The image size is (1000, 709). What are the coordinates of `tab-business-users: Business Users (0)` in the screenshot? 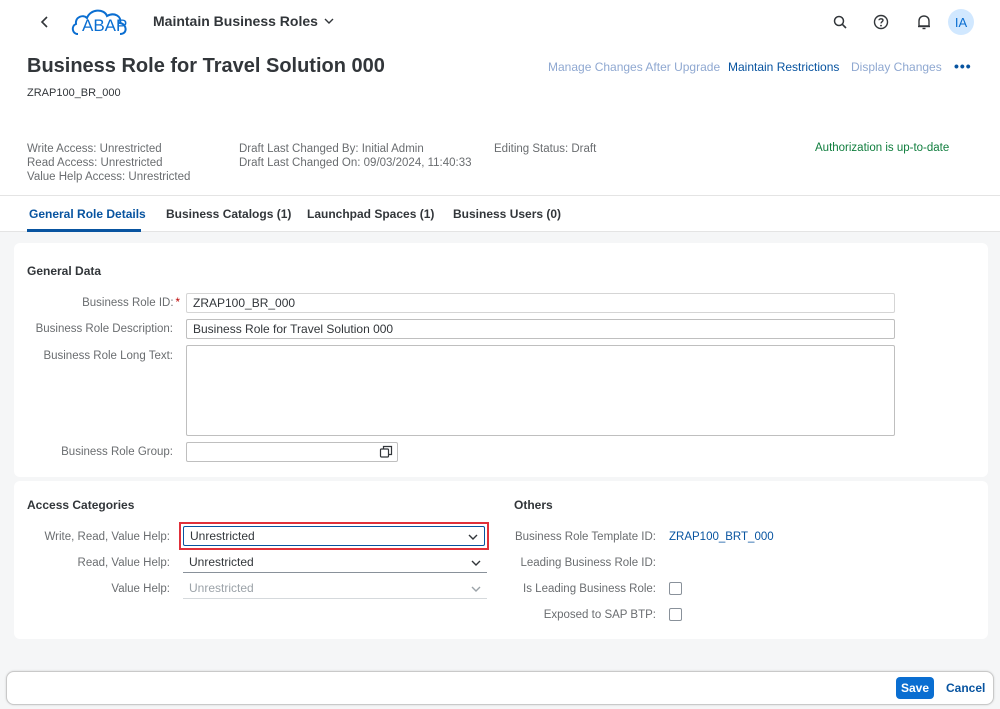 It's located at (507, 214).